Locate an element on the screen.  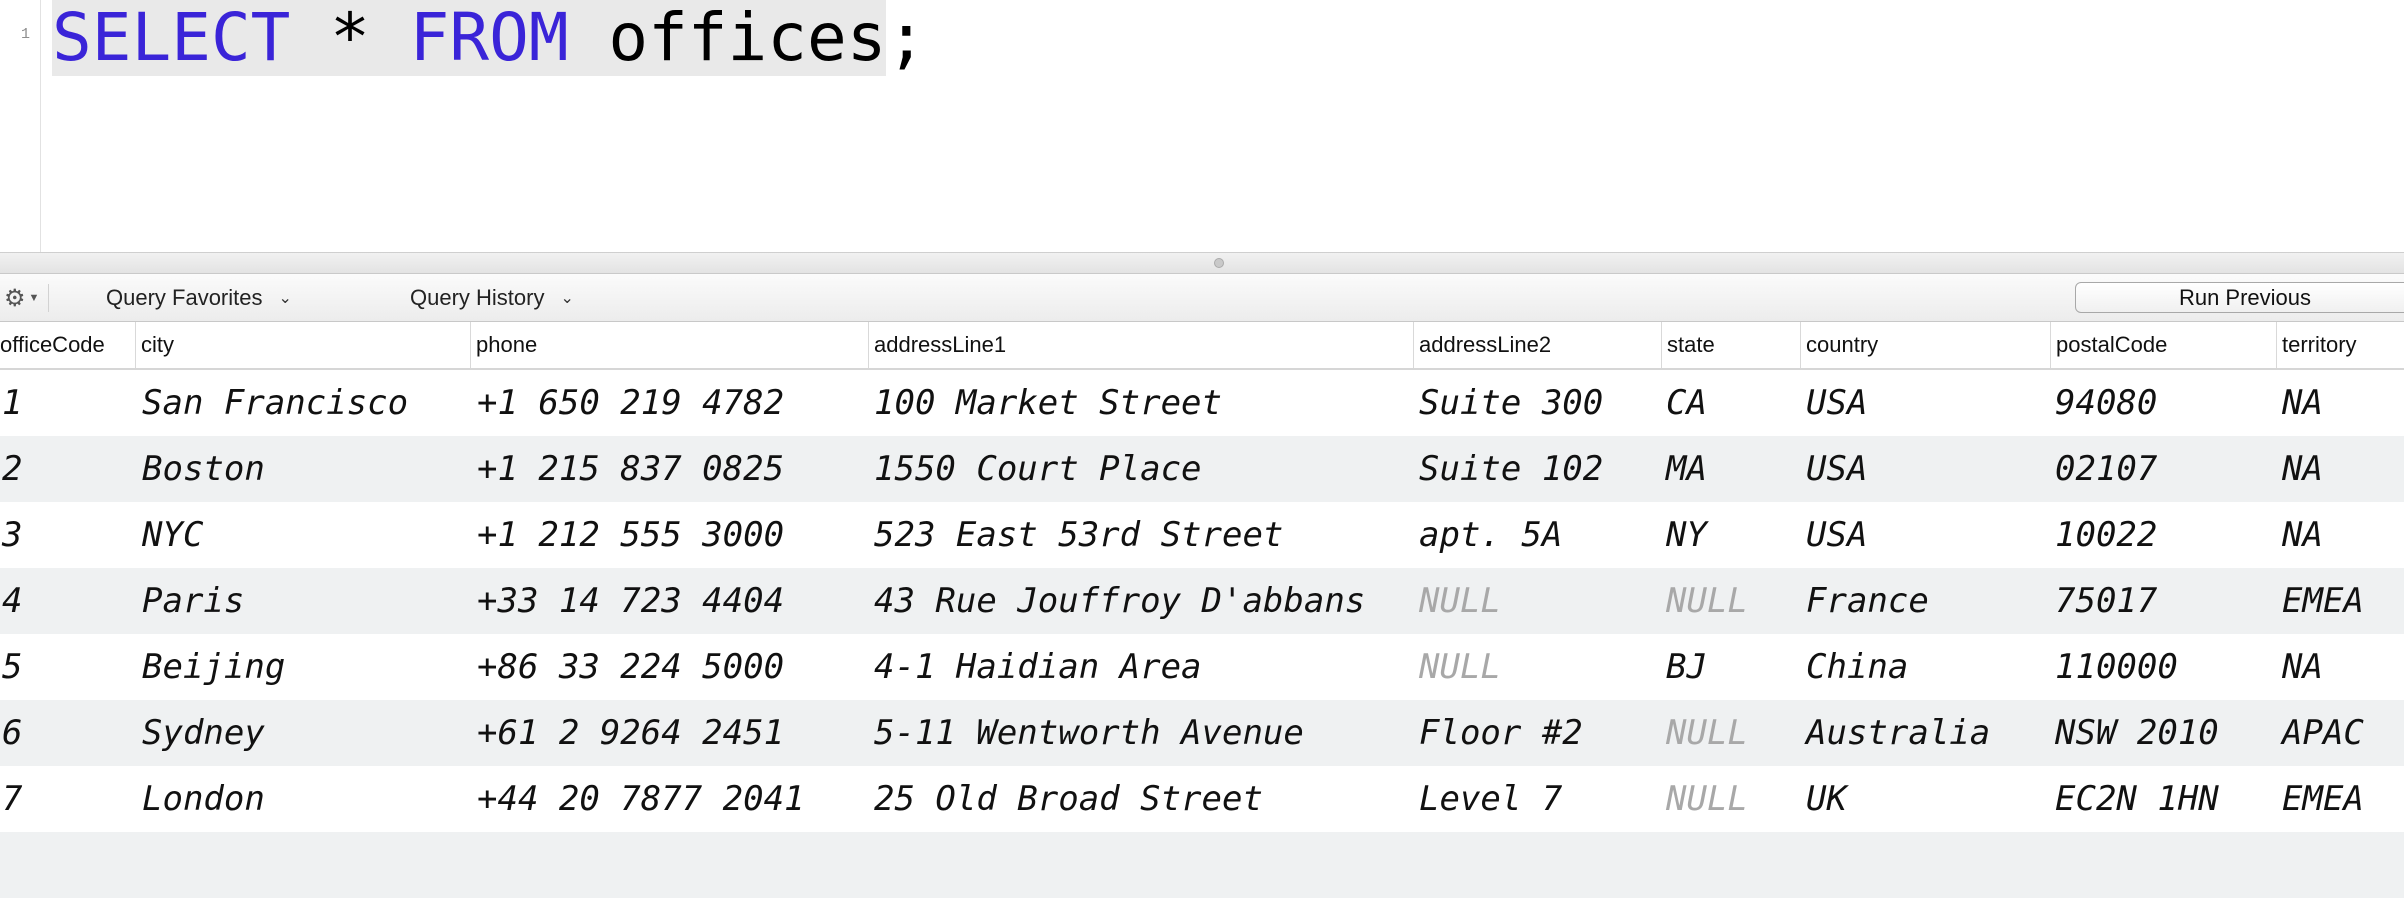
cell-state: MA is located at coordinates (1686, 469).